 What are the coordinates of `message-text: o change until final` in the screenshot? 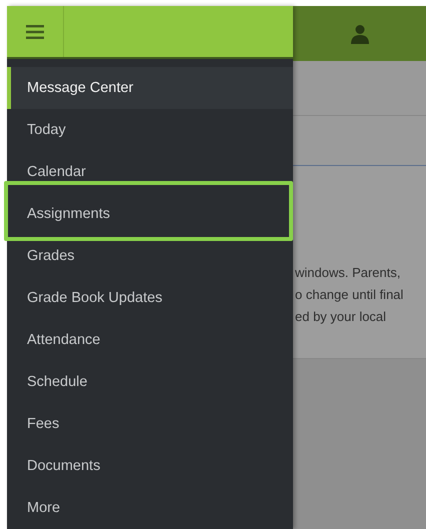 It's located at (349, 295).